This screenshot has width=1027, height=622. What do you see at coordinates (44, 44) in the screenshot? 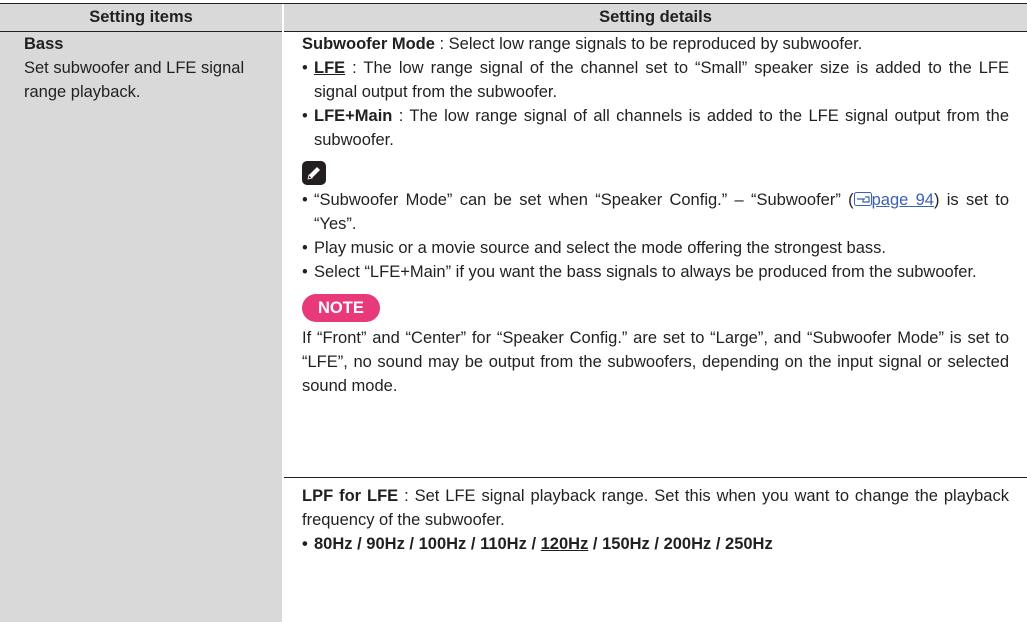
I see `item-title: Bass` at bounding box center [44, 44].